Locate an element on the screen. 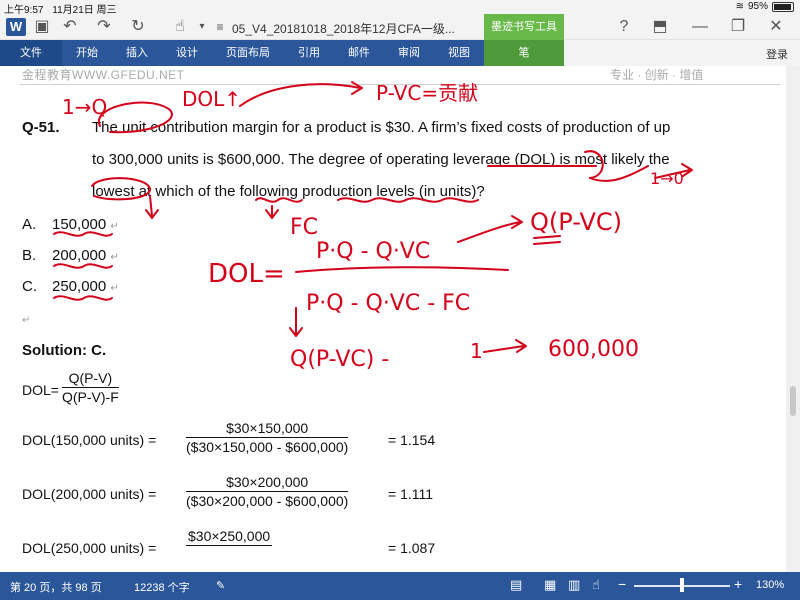  zoom-level: 130% is located at coordinates (770, 585).